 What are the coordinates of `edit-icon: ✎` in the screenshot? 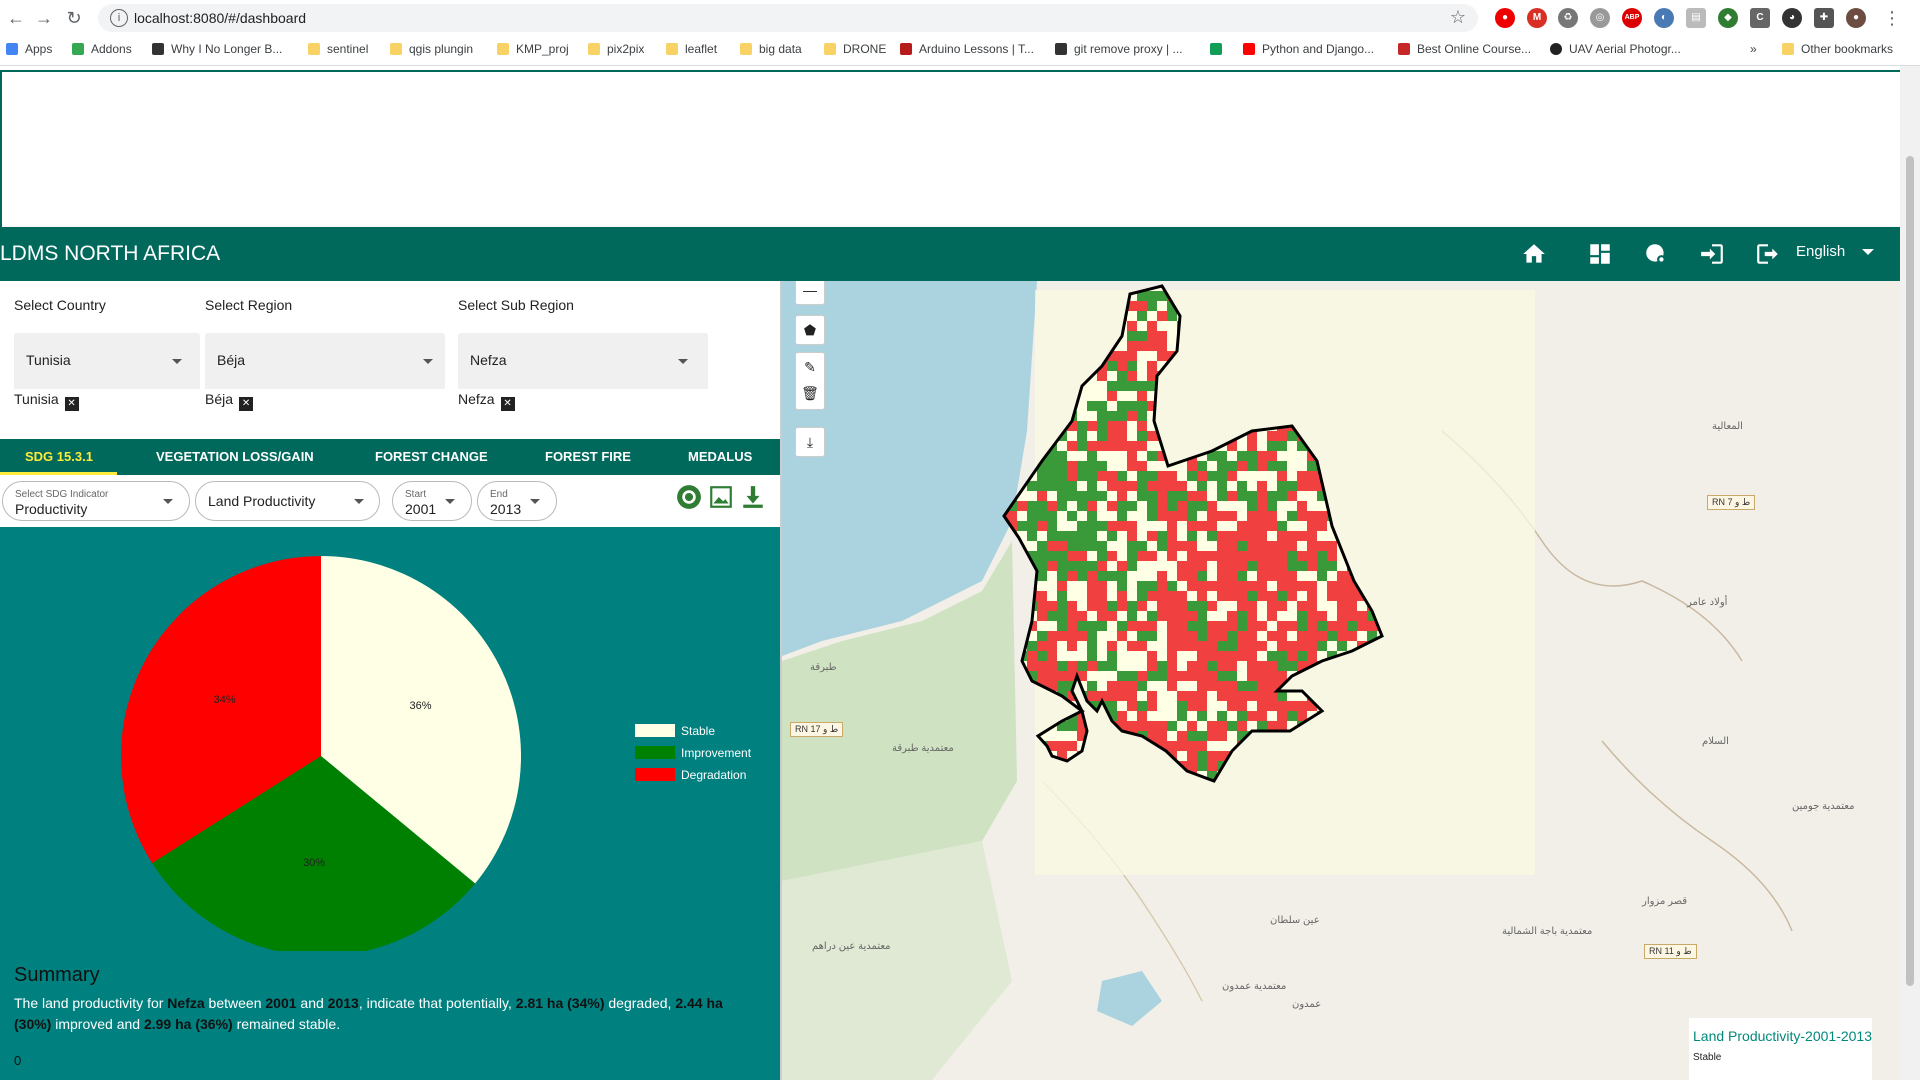 It's located at (810, 367).